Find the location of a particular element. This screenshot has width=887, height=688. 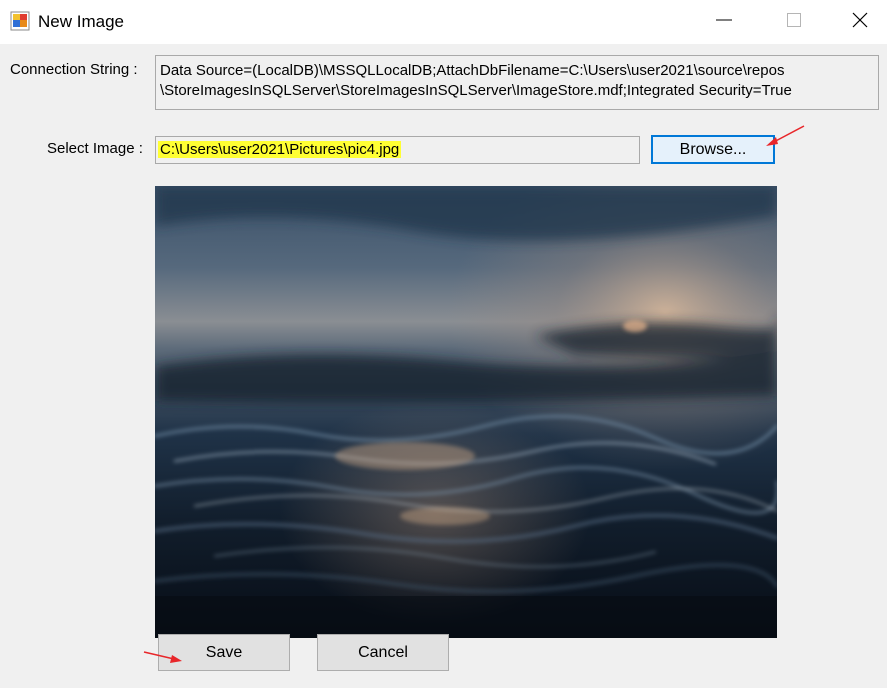

select-image-label: Select Image : is located at coordinates (95, 148).